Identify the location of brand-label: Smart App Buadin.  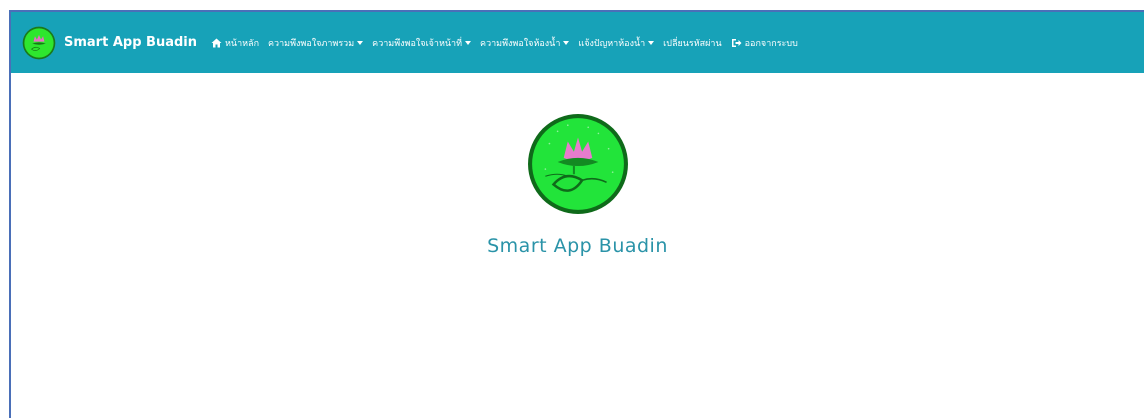
(130, 42).